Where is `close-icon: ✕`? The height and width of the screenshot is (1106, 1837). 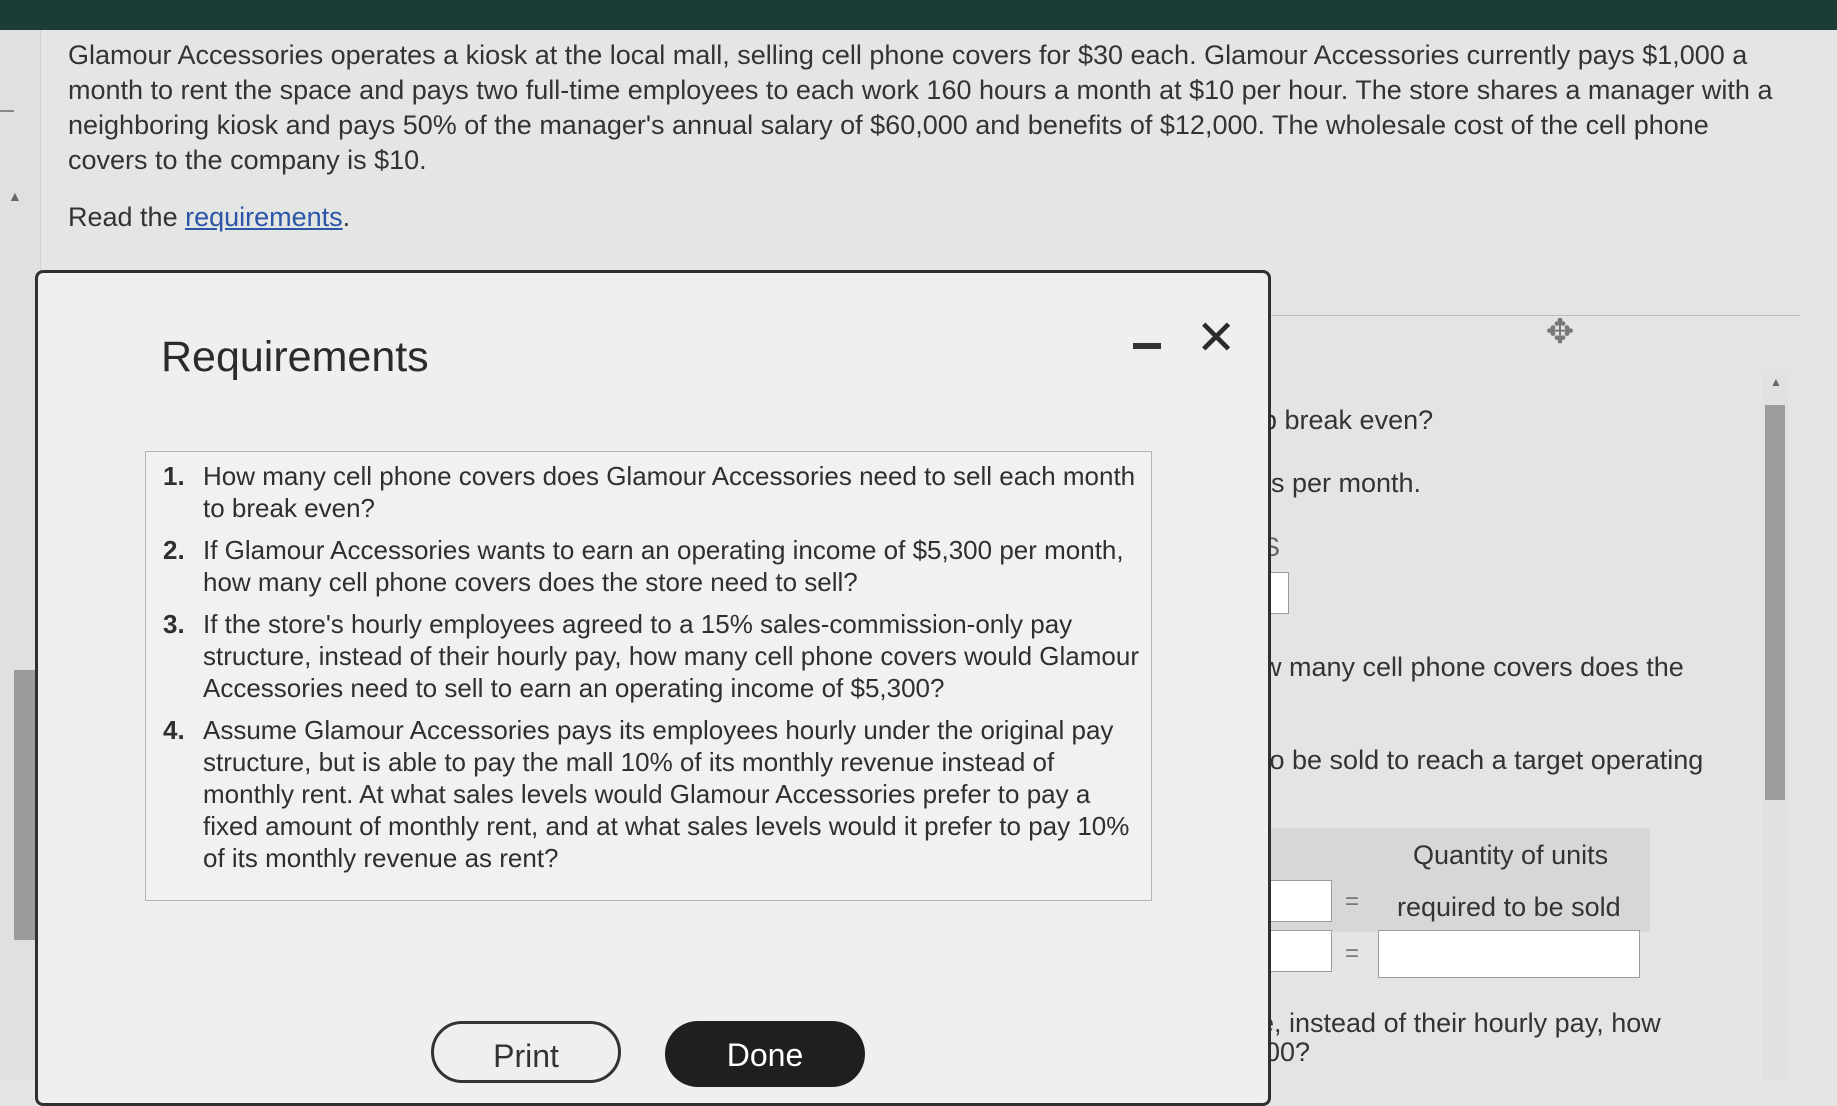
close-icon: ✕ is located at coordinates (1216, 339).